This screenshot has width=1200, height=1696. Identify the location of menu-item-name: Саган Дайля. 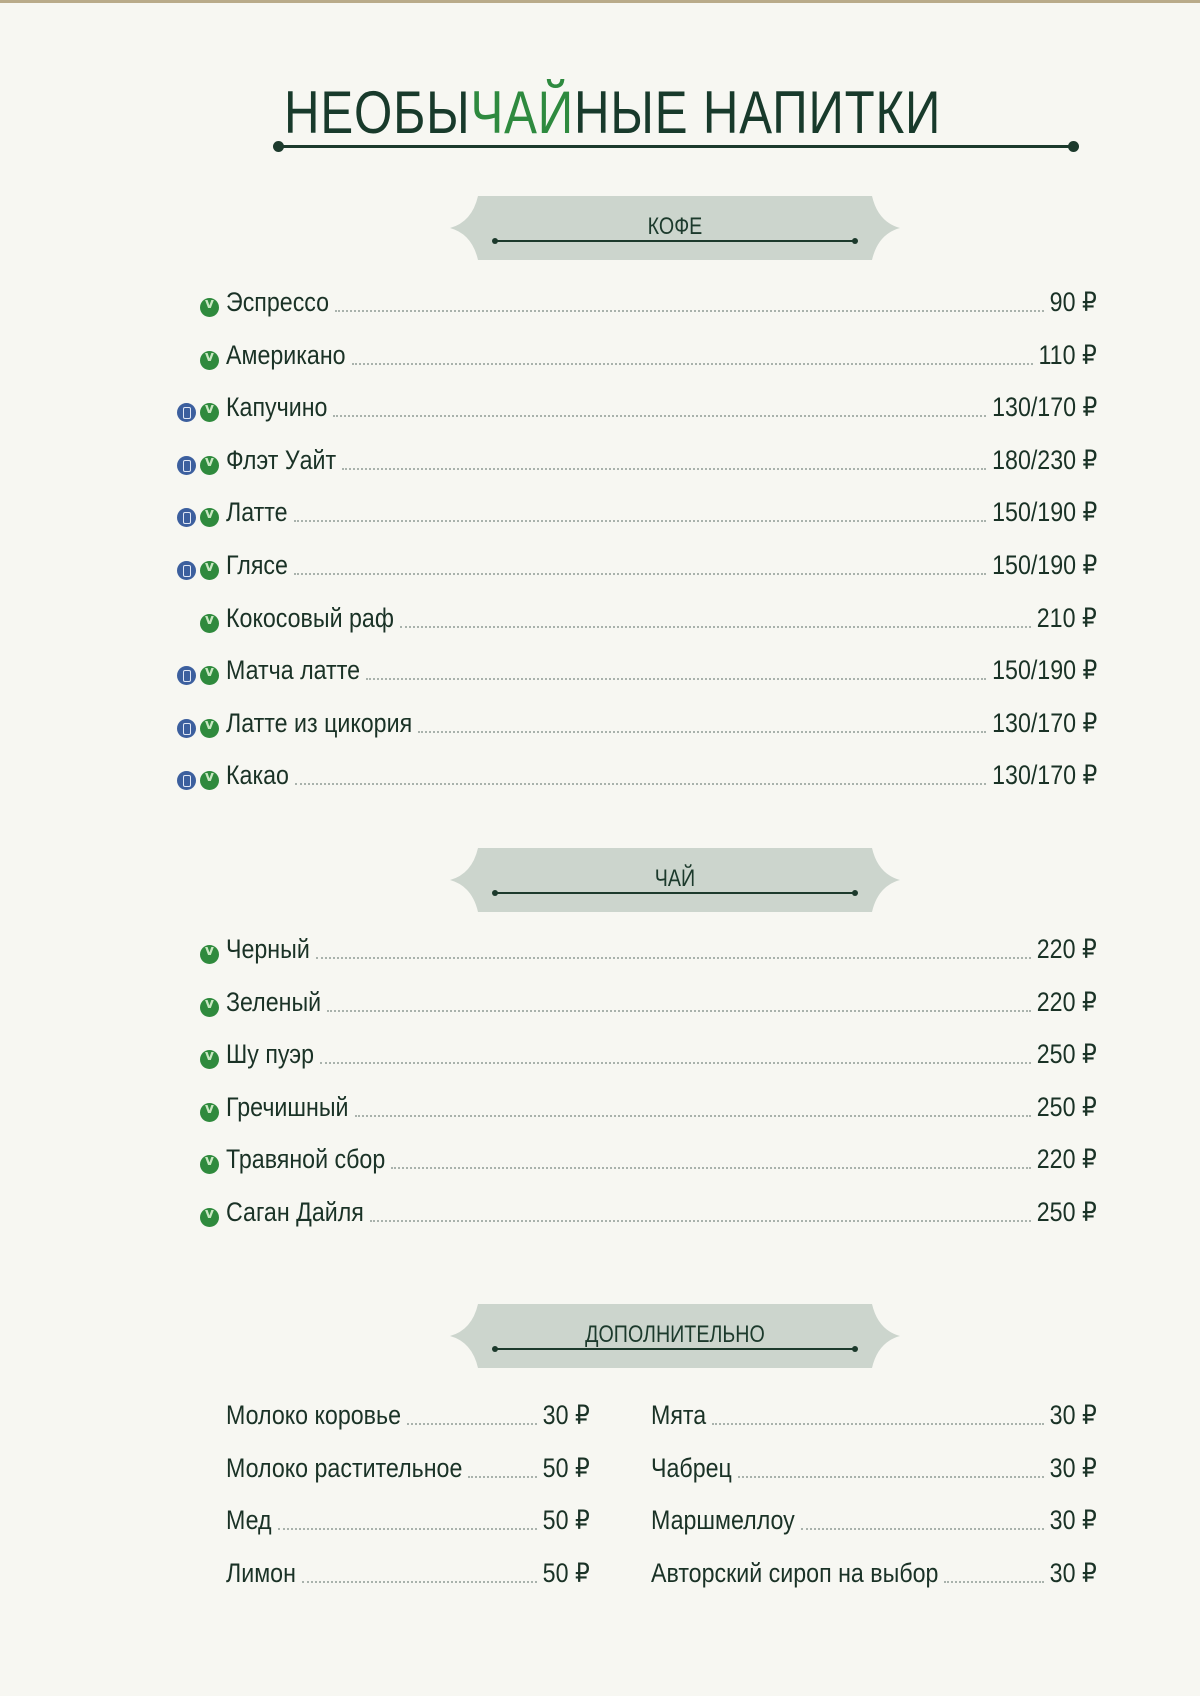
(295, 1212).